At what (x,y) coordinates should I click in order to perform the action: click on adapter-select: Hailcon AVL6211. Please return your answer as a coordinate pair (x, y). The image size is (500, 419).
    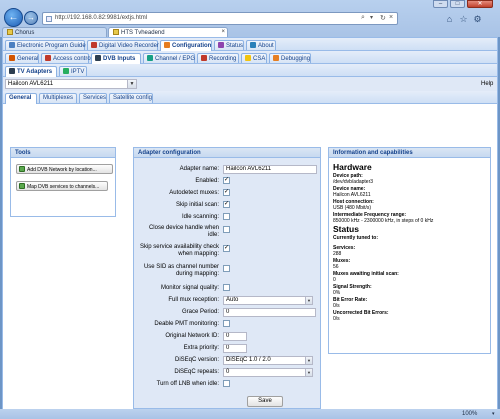
    Looking at the image, I should click on (71, 84).